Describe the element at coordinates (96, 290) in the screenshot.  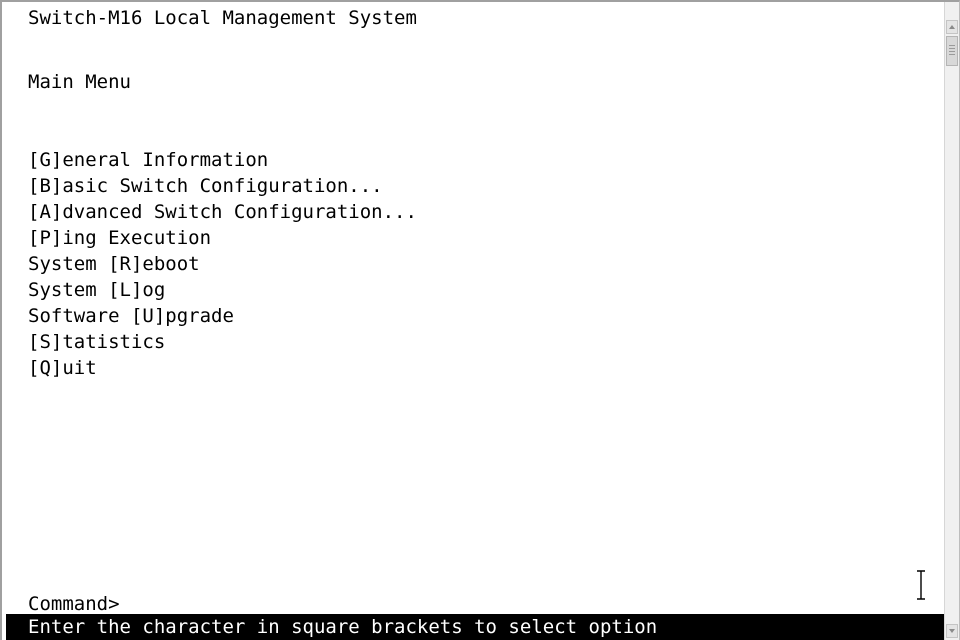
I see `menu-item-system-log: System [L]og` at that location.